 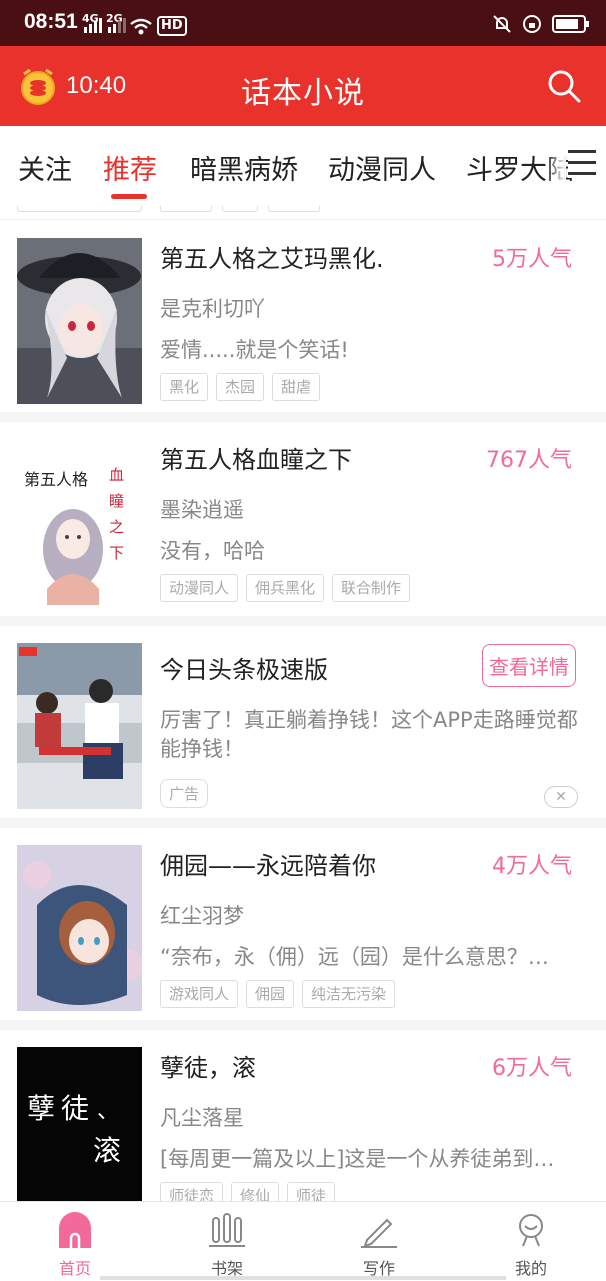 I want to click on ad-label: 广告, so click(x=184, y=793).